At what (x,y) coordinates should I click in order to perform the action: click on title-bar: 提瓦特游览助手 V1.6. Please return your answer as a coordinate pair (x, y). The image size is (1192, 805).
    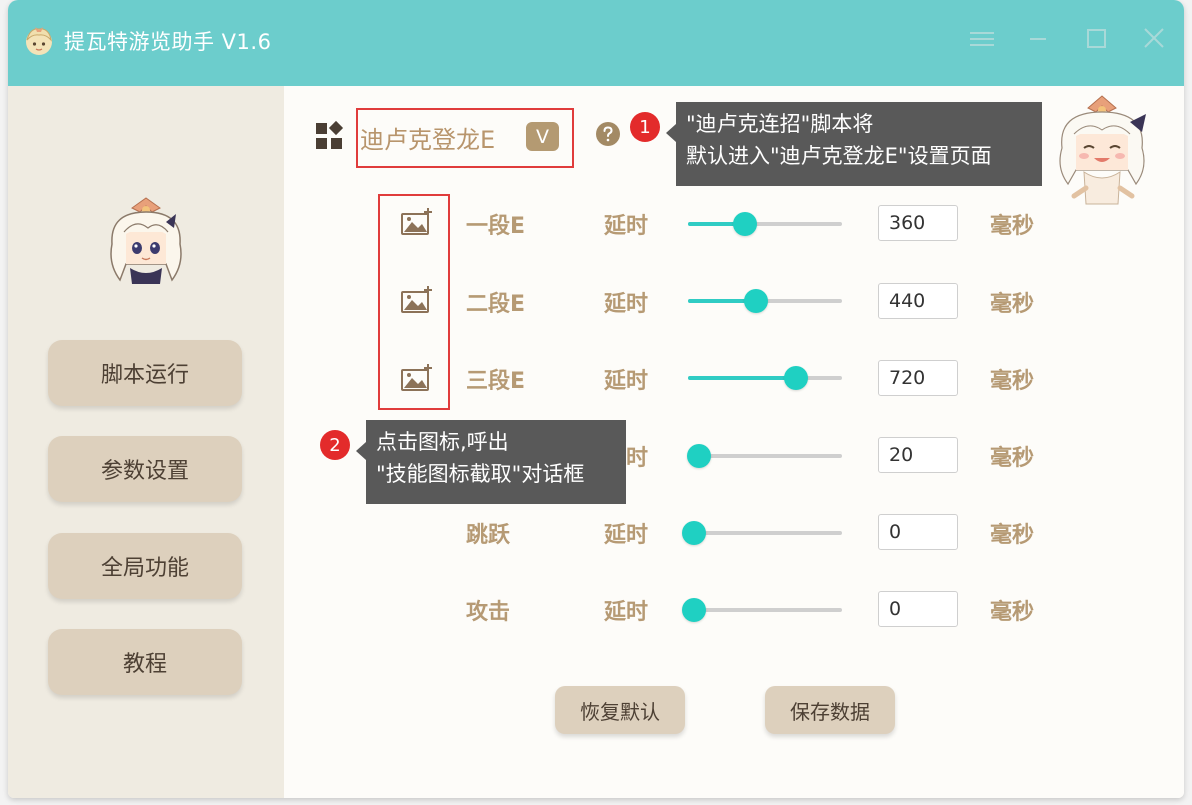
    Looking at the image, I should click on (596, 43).